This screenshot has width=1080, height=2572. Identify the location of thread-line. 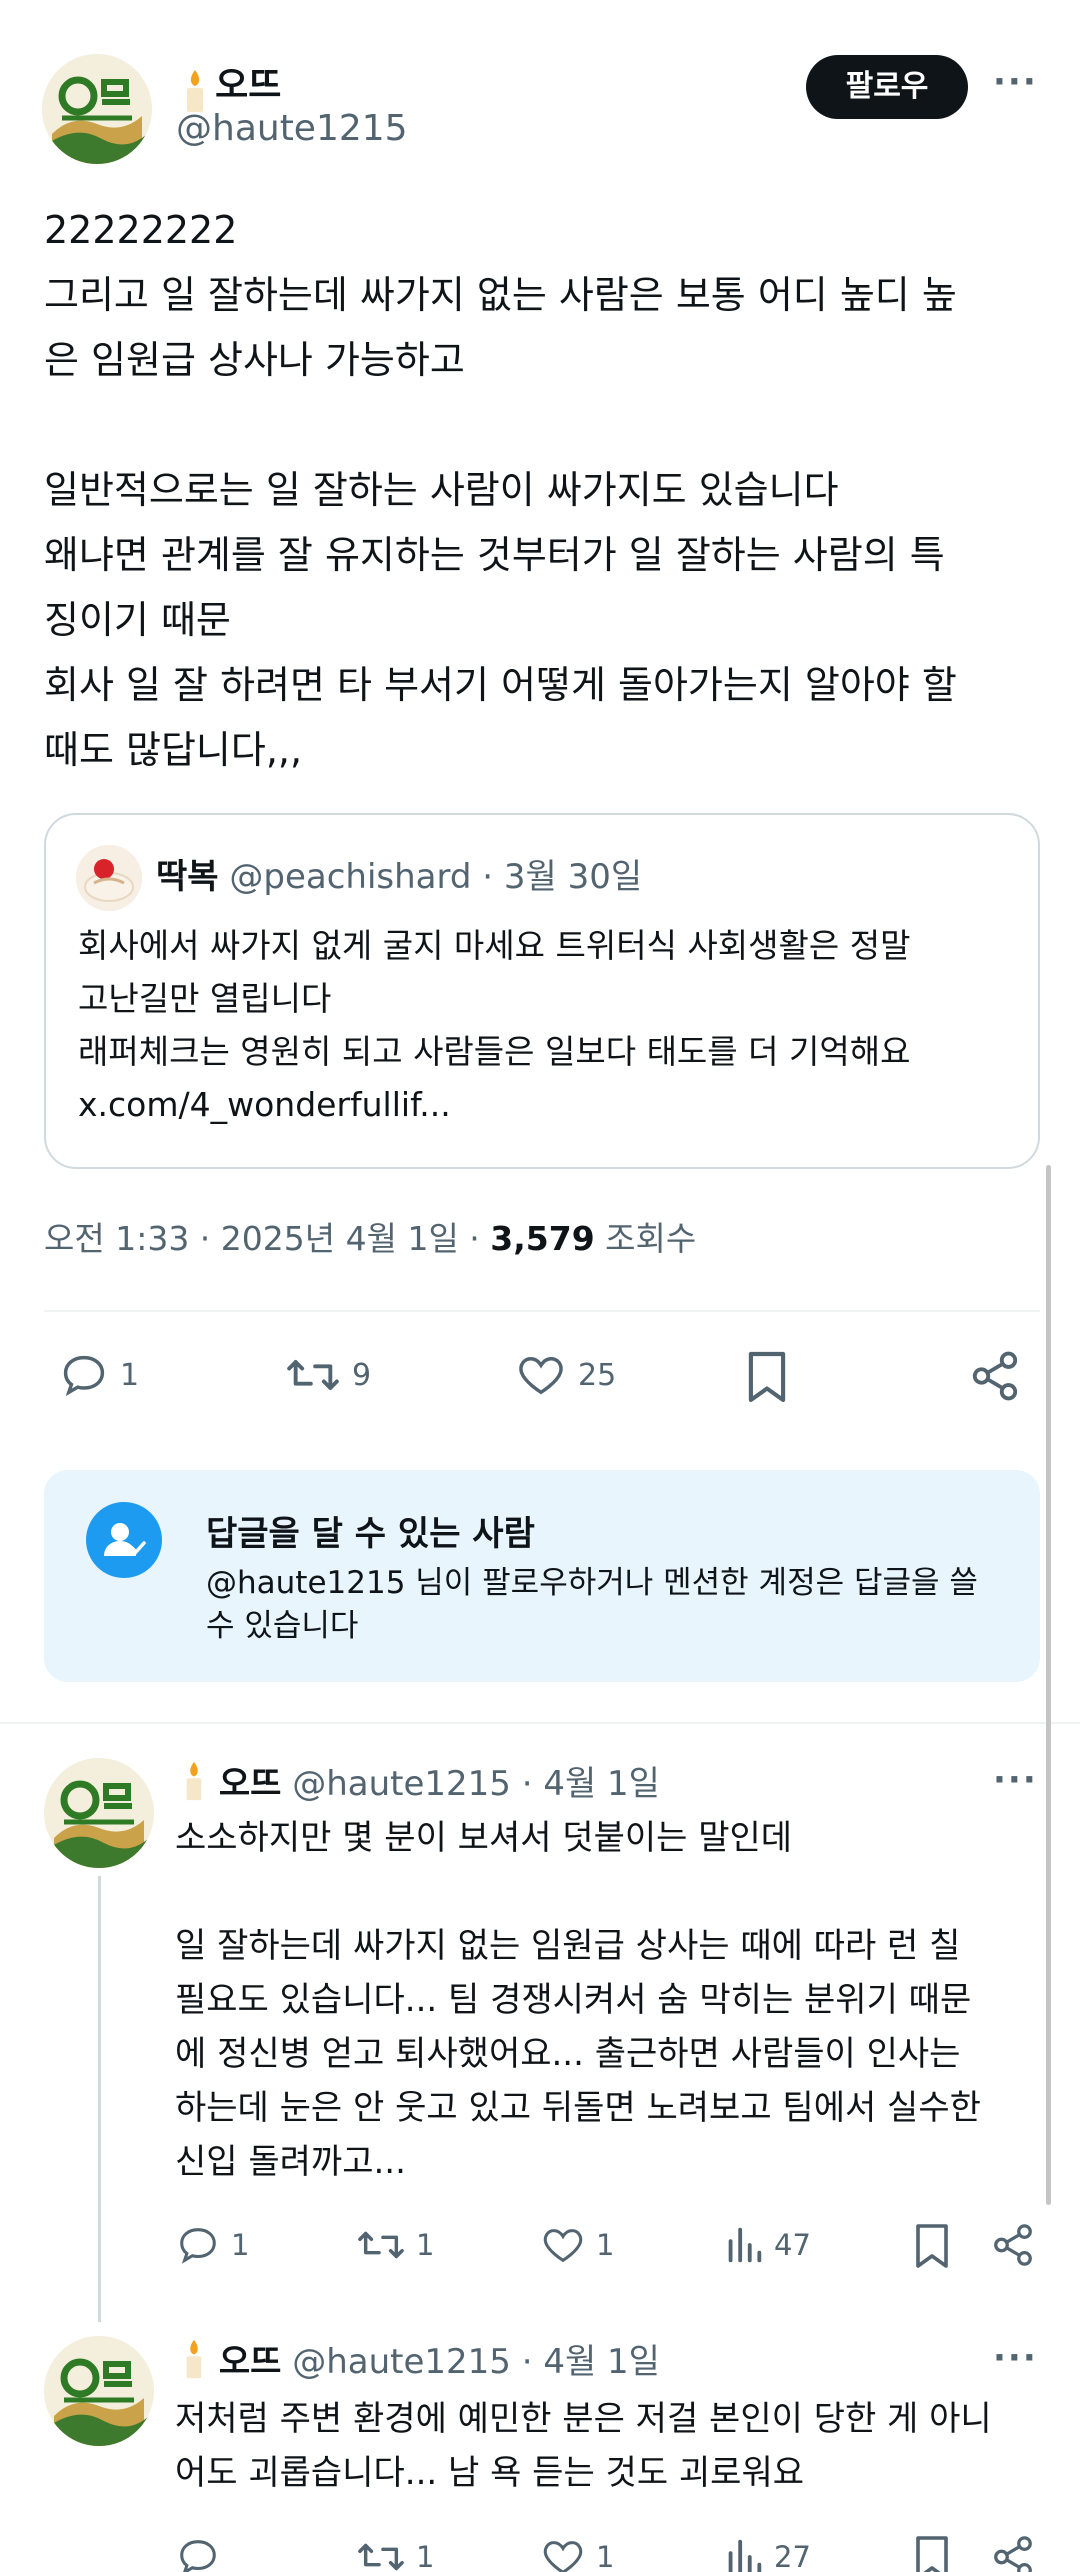
(99, 2099).